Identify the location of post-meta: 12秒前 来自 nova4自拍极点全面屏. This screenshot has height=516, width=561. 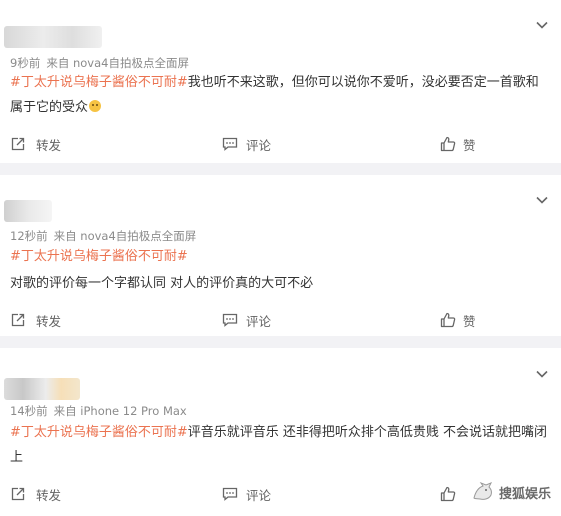
(103, 236).